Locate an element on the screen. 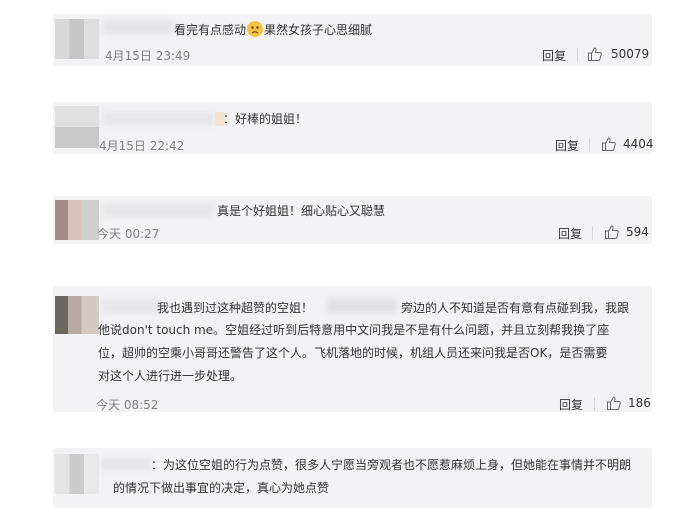 The height and width of the screenshot is (508, 676). comment-text-line: 我也遇到过这种超赞的空姐！ is located at coordinates (235, 308).